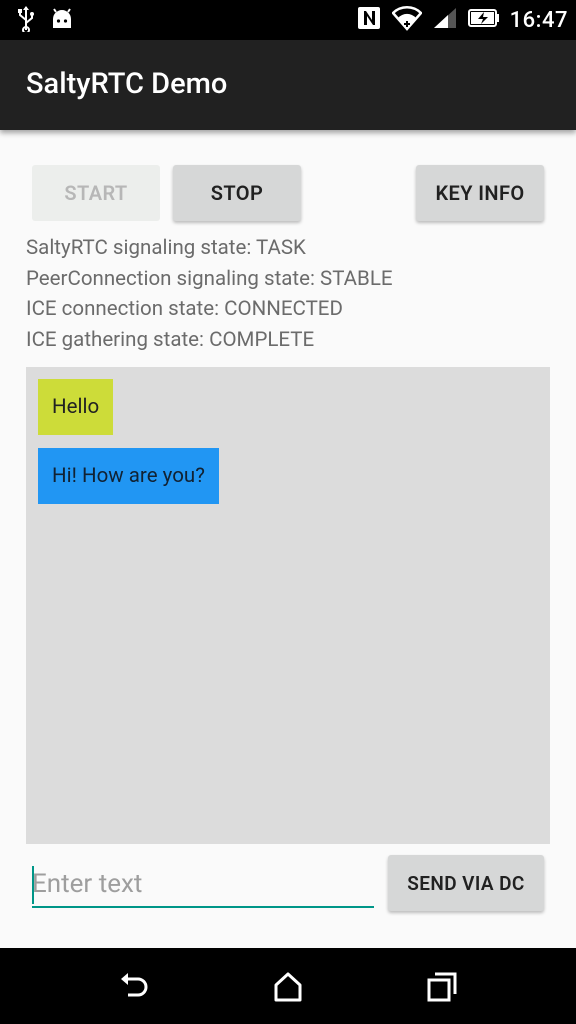 The height and width of the screenshot is (1024, 576). What do you see at coordinates (442, 987) in the screenshot?
I see `recents-icon` at bounding box center [442, 987].